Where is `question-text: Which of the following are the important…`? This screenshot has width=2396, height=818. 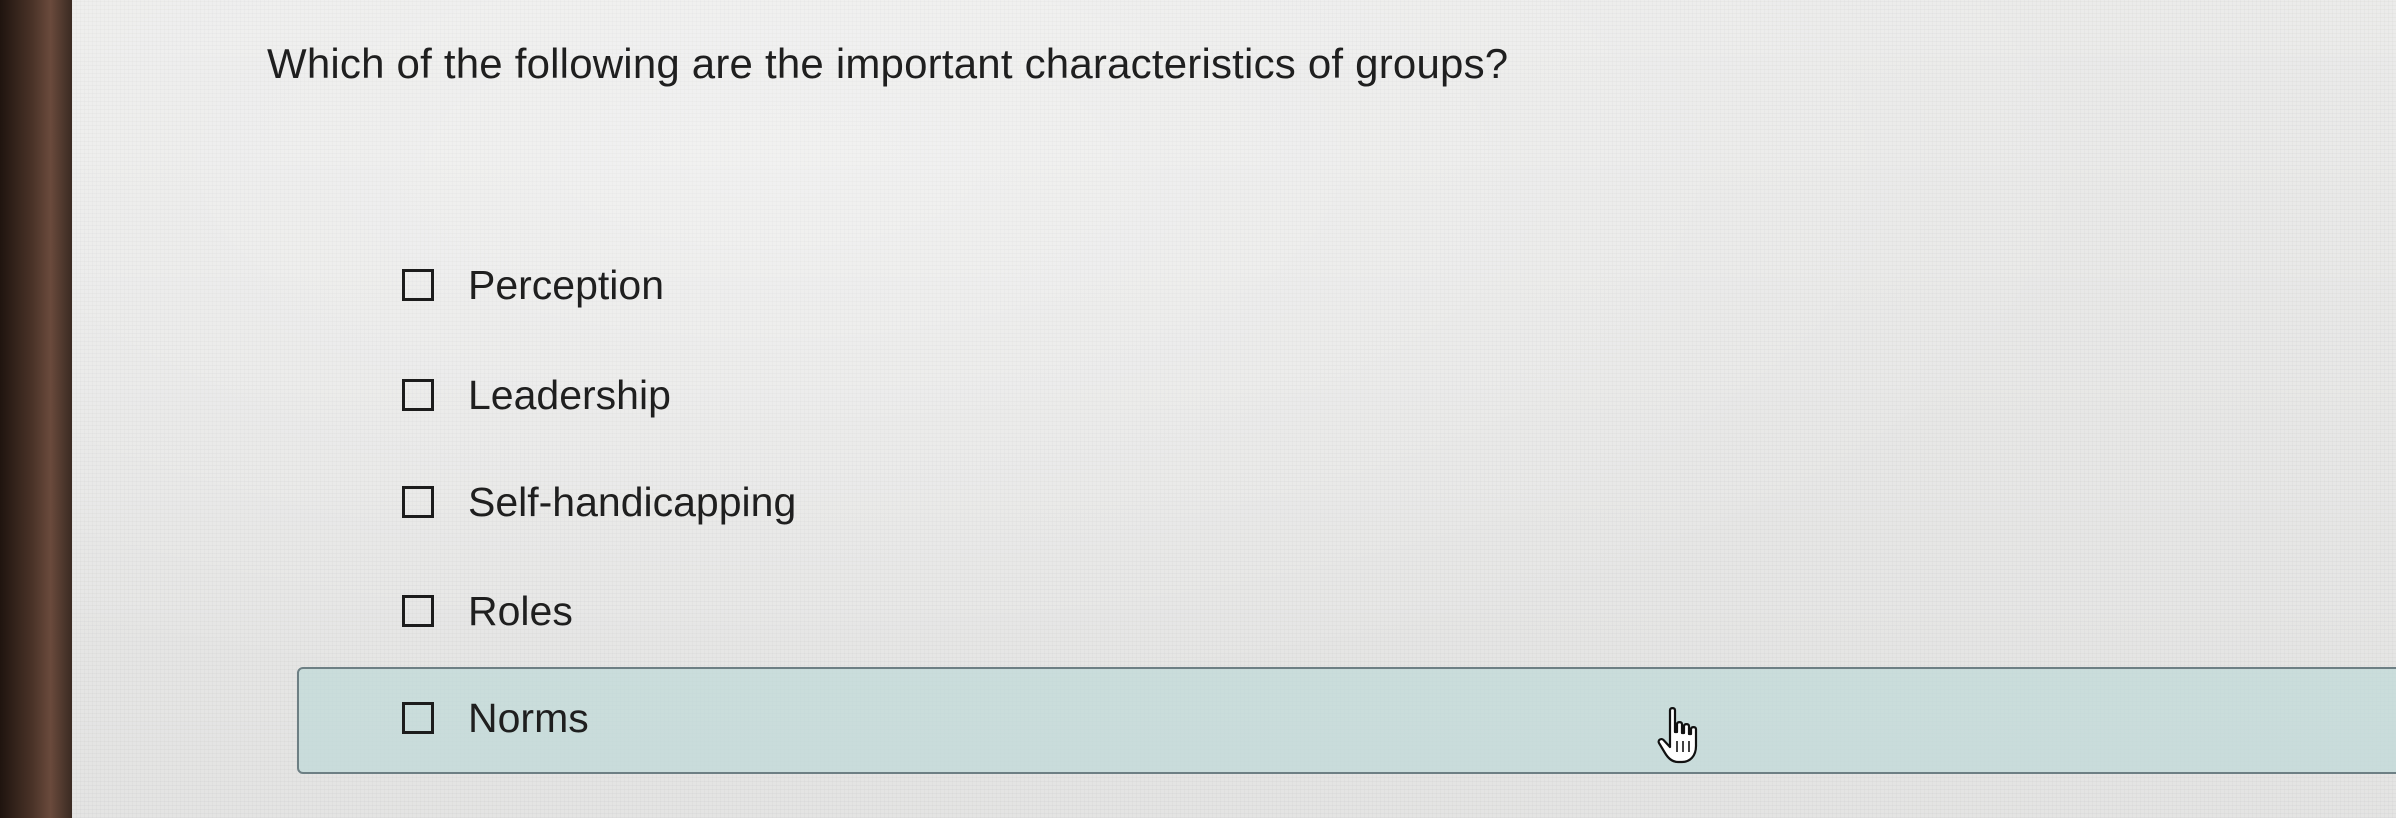
question-text: Which of the following are the important… is located at coordinates (888, 63).